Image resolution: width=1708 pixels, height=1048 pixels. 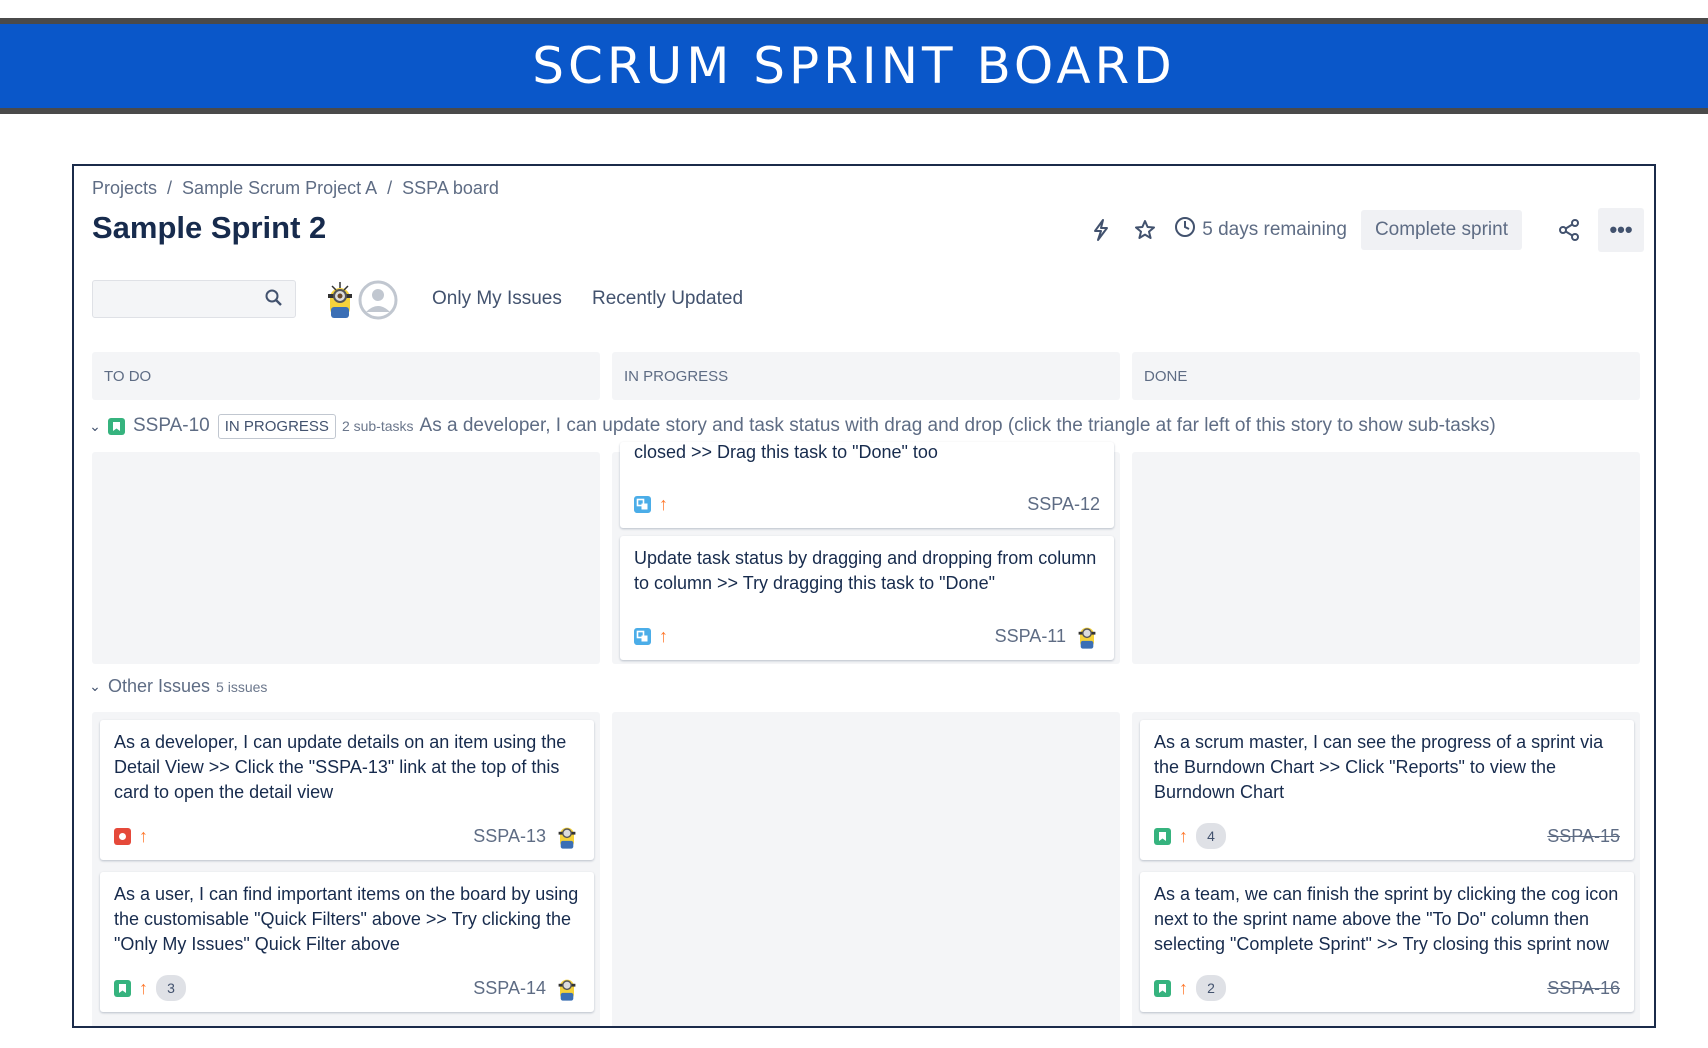 What do you see at coordinates (347, 836) in the screenshot?
I see `card-footer: ↑ SSPA-13` at bounding box center [347, 836].